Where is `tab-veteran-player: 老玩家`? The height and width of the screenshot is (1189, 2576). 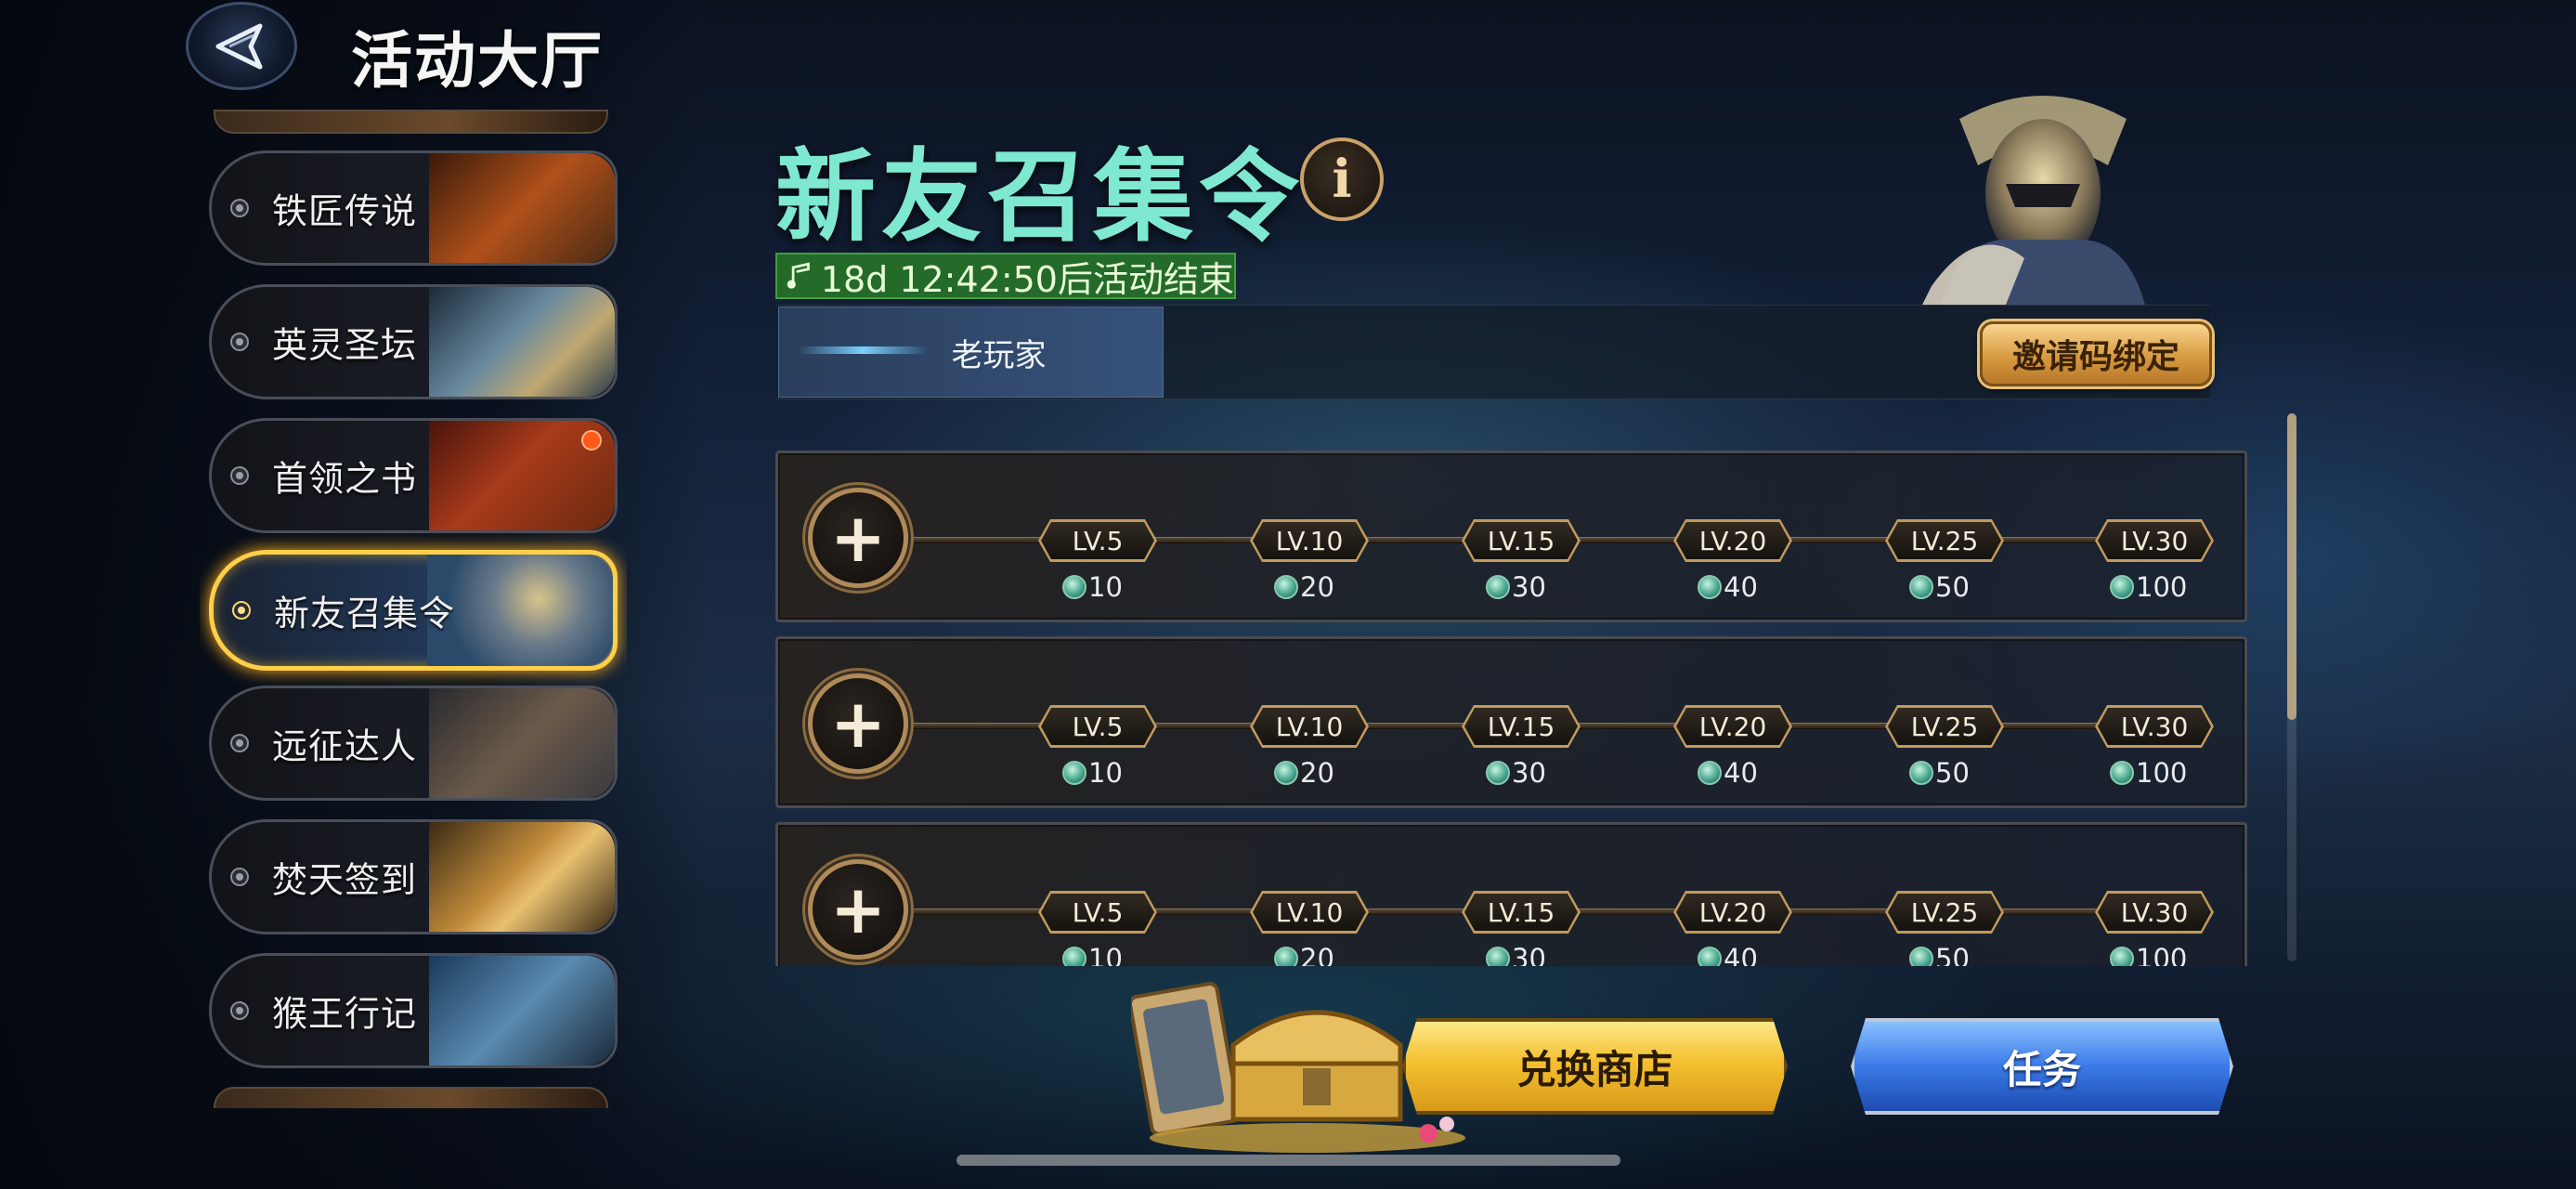
tab-veteran-player: 老玩家 is located at coordinates (971, 353).